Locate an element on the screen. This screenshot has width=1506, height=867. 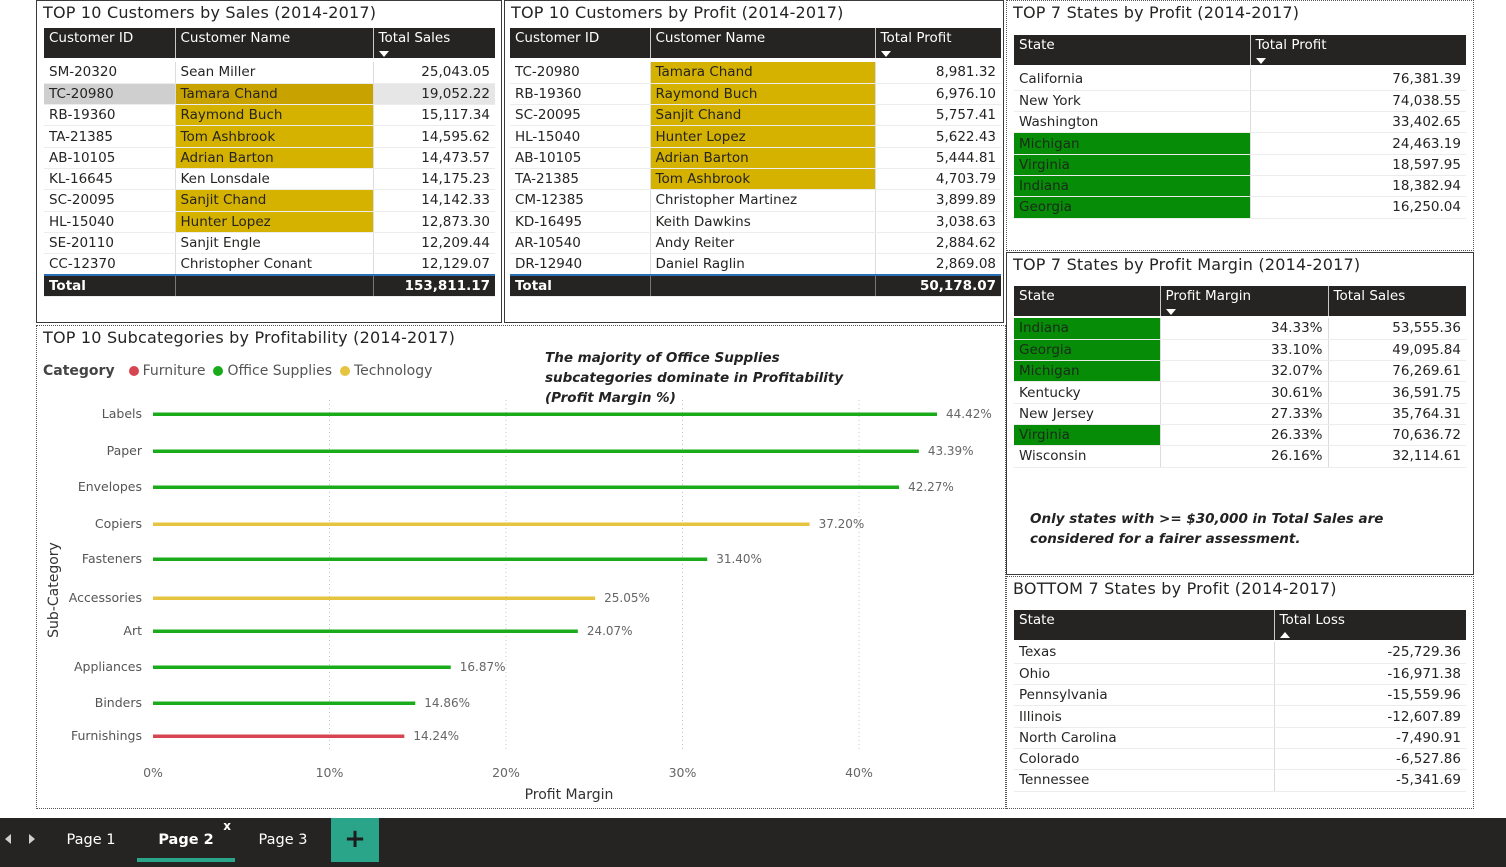
tab-page-3: Page 3 is located at coordinates (283, 840).